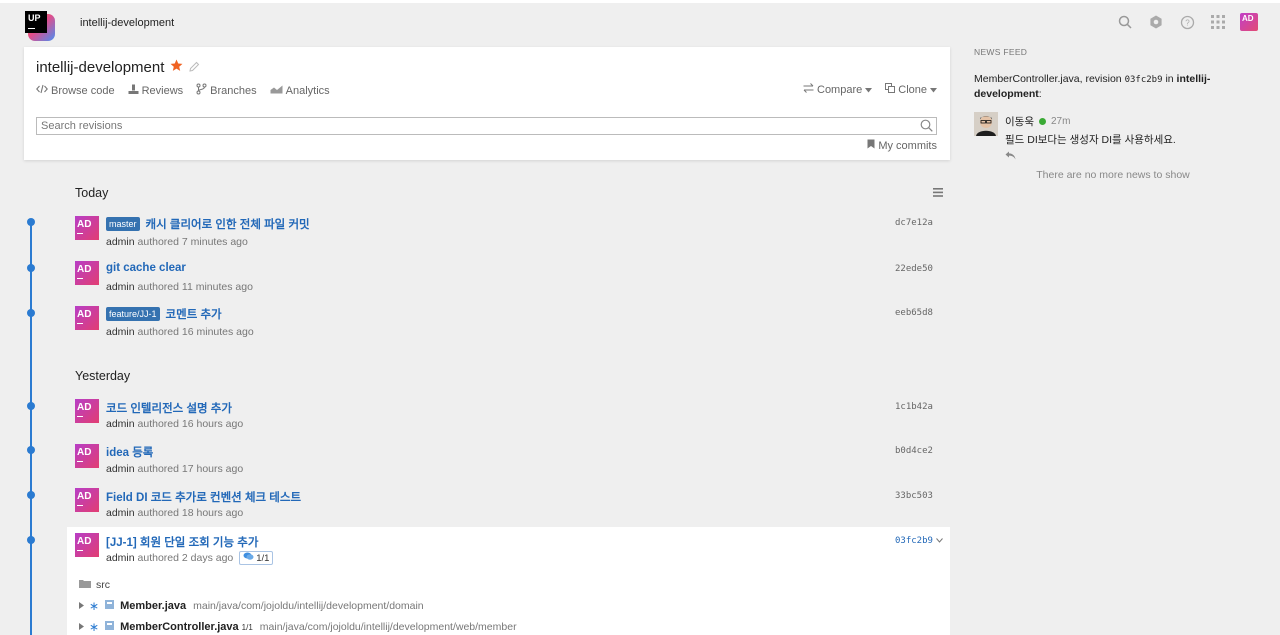  I want to click on list-menu-icon, so click(938, 194).